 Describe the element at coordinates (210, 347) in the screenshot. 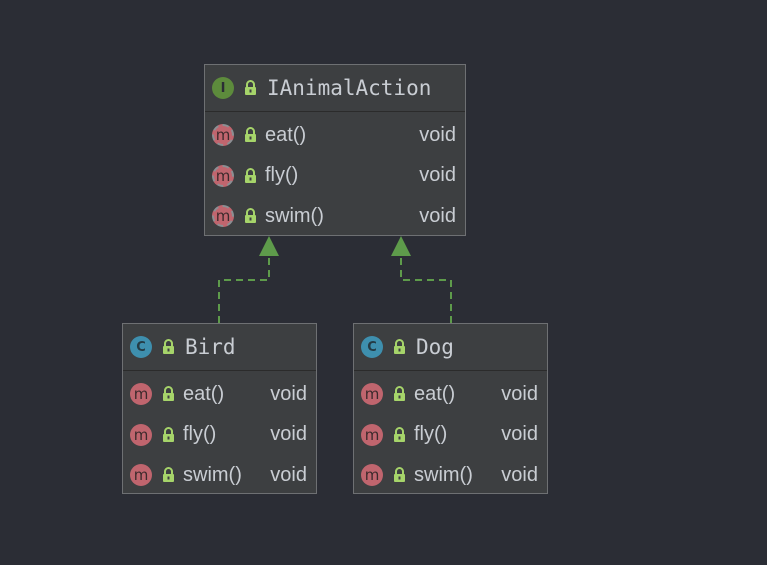

I see `class-name: Bird` at that location.